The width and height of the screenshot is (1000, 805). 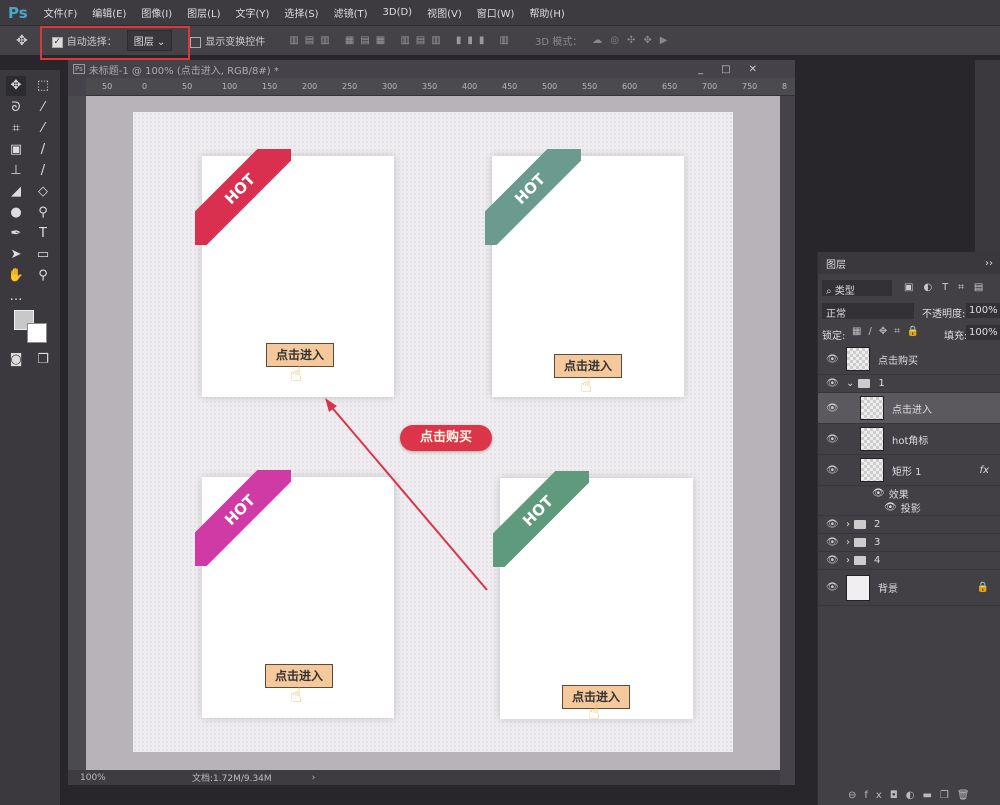 What do you see at coordinates (984, 470) in the screenshot?
I see `fx-icon: fx` at bounding box center [984, 470].